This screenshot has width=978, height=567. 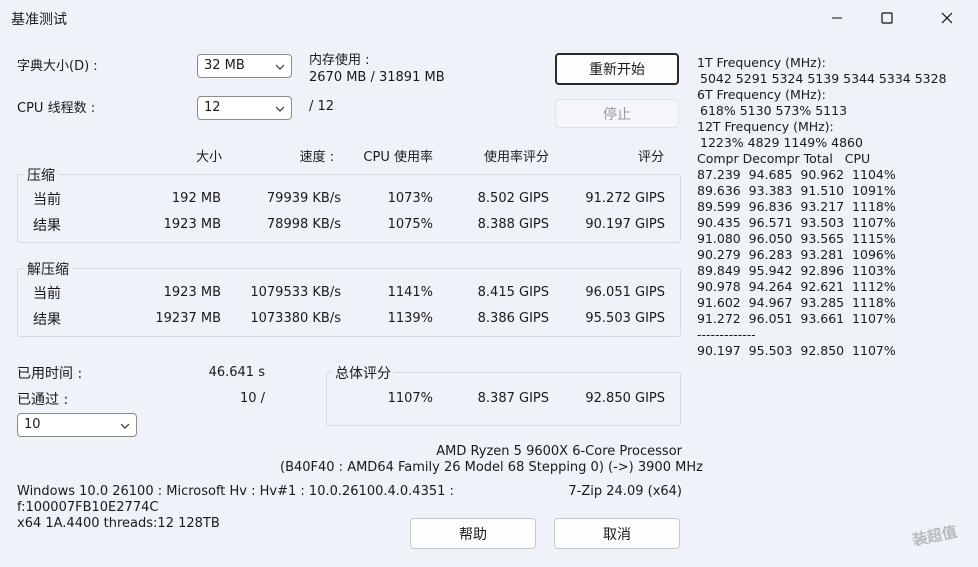 I want to click on window-title: 基准测试, so click(x=39, y=20).